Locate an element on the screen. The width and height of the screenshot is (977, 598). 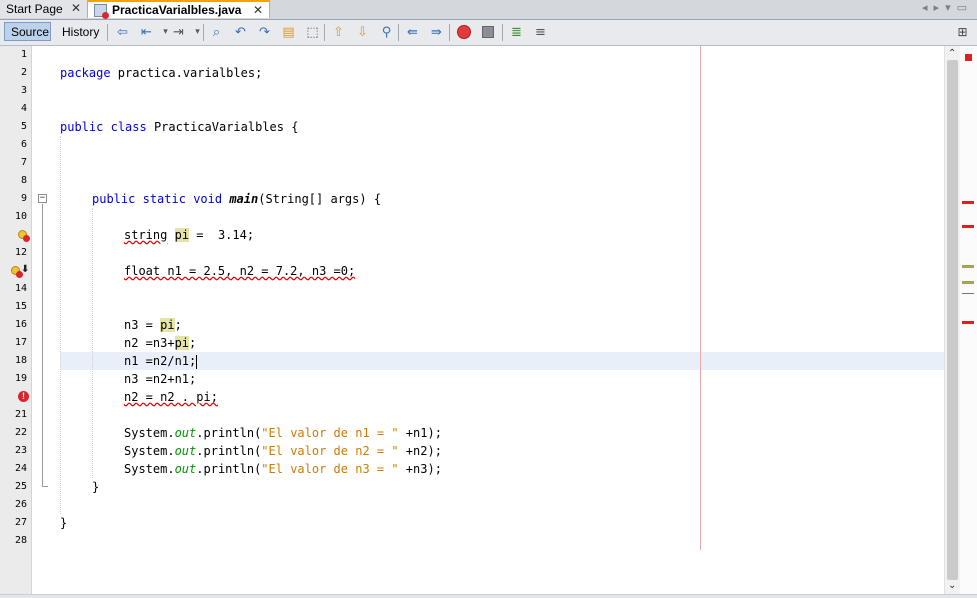
stop-macro-icon is located at coordinates (488, 32).